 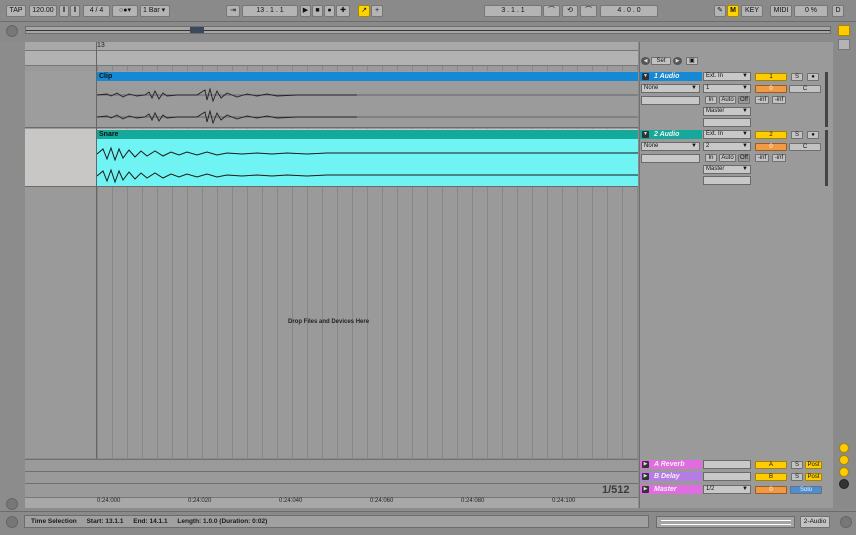 I want to click on master-lane, so click(x=331, y=490).